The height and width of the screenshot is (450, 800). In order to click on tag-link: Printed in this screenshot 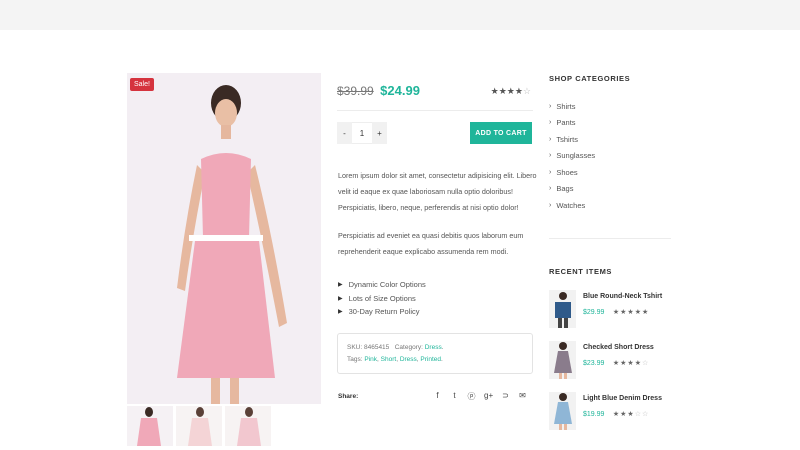, I will do `click(430, 359)`.